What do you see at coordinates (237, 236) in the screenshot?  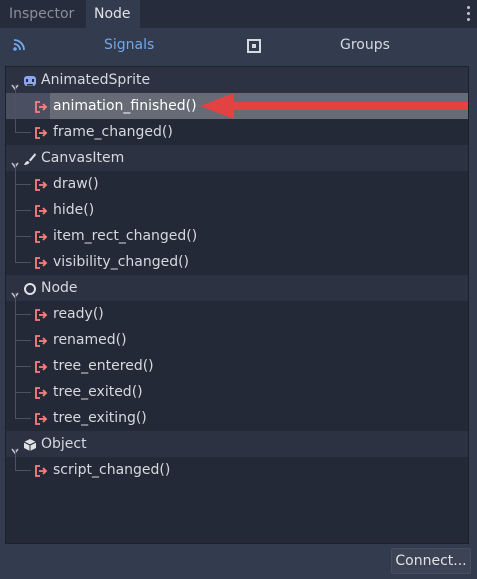 I see `signal-row: item_rect_changed()` at bounding box center [237, 236].